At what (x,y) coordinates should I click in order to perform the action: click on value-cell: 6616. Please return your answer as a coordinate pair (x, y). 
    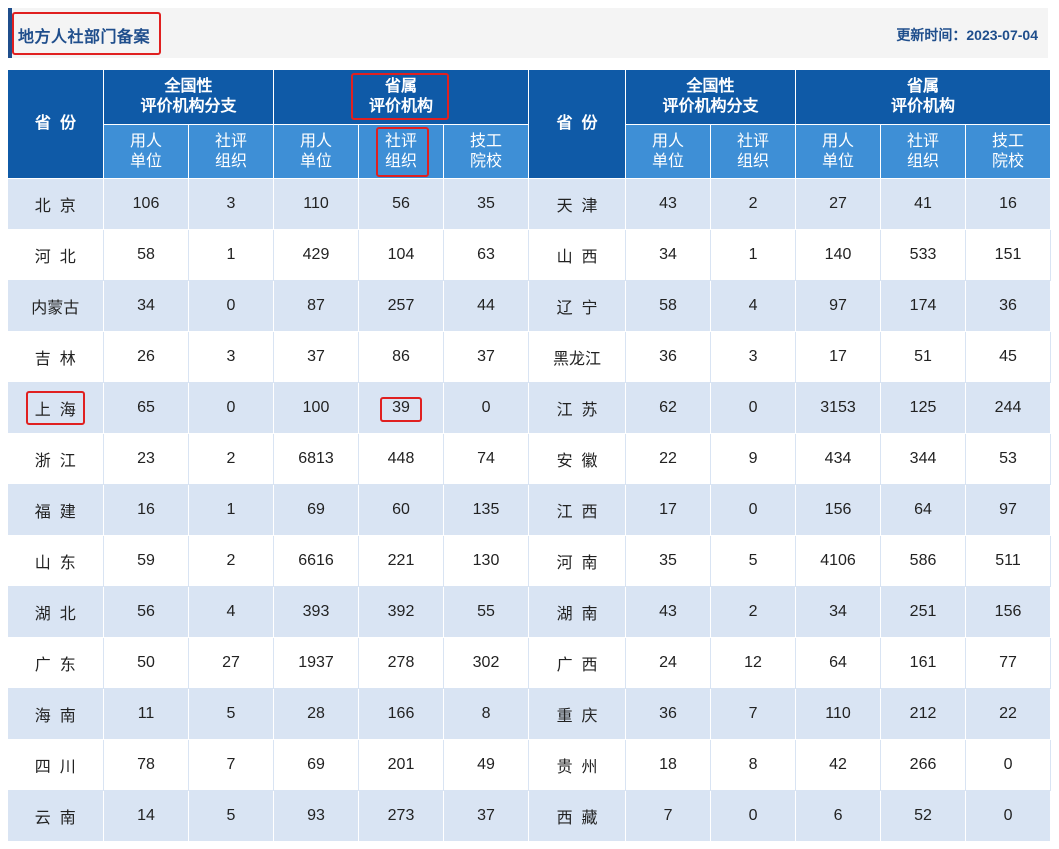
    Looking at the image, I should click on (316, 561).